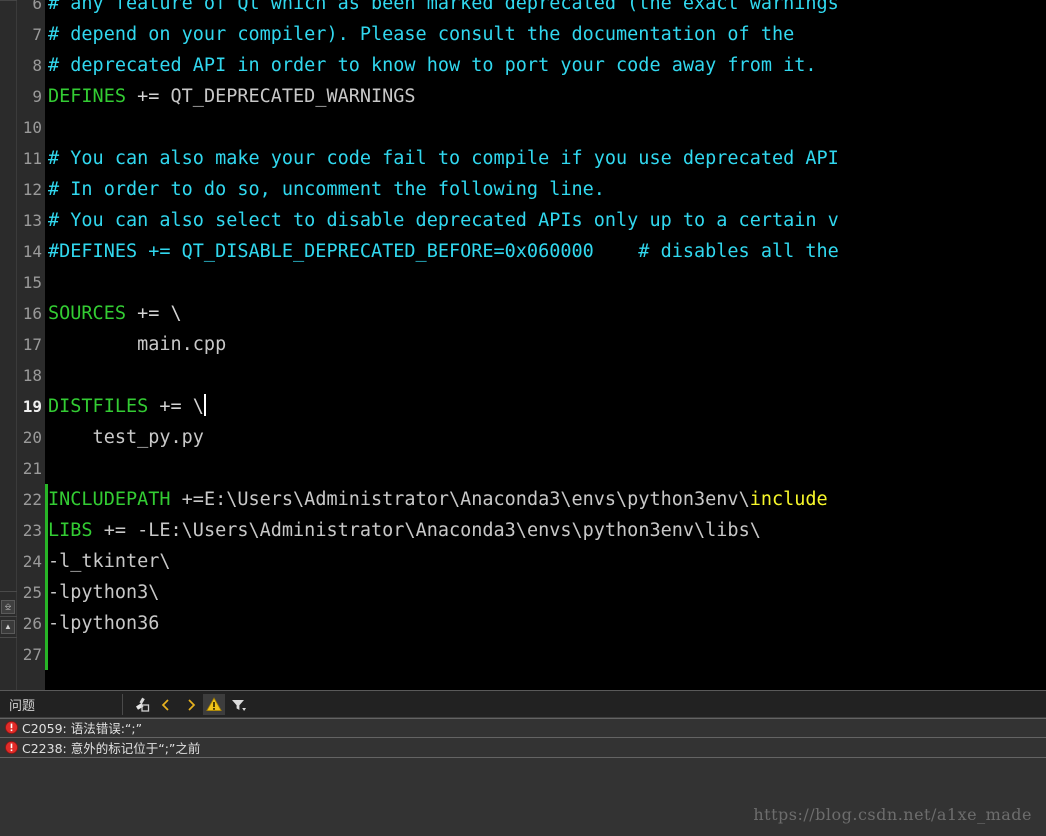 The height and width of the screenshot is (836, 1046). What do you see at coordinates (31, 592) in the screenshot?
I see `line-number: 25` at bounding box center [31, 592].